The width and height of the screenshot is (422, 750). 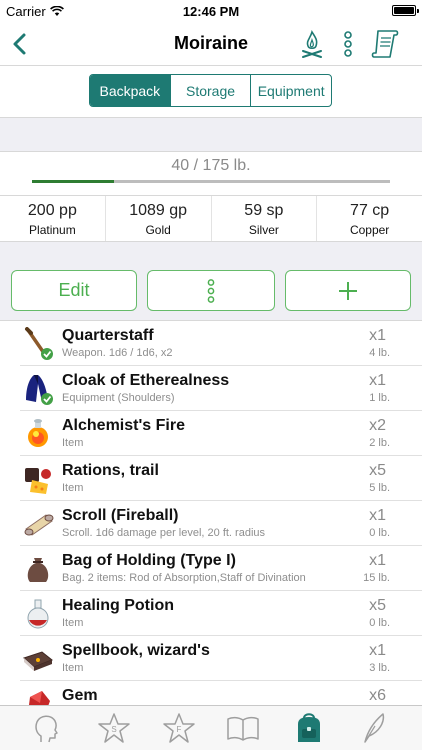 I want to click on gem-icon, so click(x=39, y=698).